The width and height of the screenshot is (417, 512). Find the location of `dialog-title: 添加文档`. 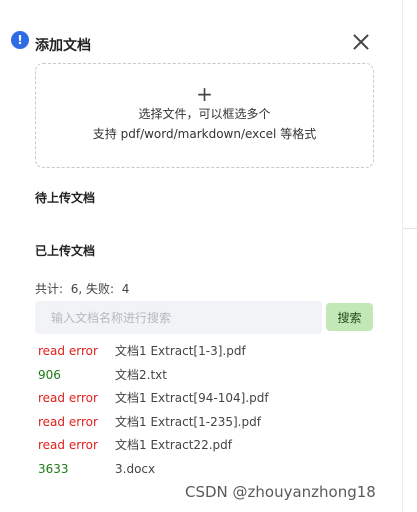

dialog-title: 添加文档 is located at coordinates (63, 46).